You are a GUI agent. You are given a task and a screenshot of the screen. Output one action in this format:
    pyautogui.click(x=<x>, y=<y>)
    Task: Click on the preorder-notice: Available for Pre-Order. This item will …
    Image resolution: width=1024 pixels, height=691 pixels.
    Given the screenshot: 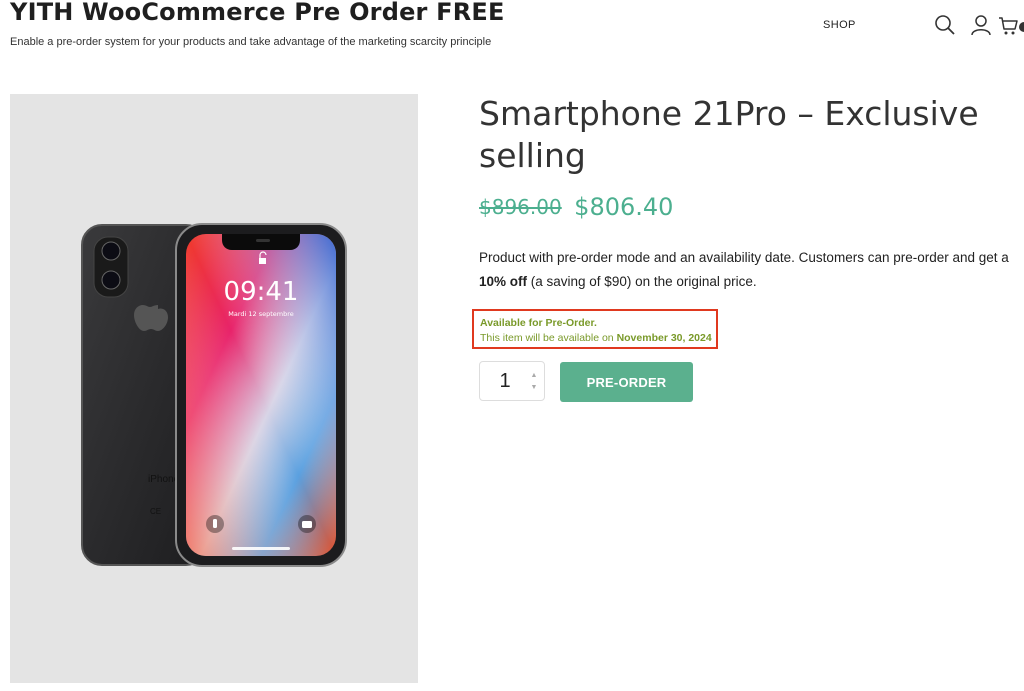 What is the action you would take?
    pyautogui.click(x=595, y=329)
    